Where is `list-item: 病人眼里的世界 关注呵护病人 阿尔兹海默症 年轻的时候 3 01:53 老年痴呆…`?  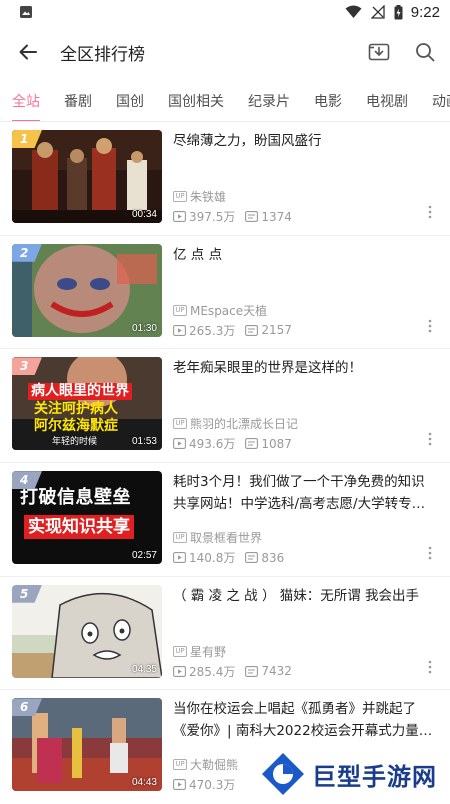
list-item: 病人眼里的世界 关注呵护病人 阿尔兹海默症 年轻的时候 3 01:53 老年痴呆… is located at coordinates (225, 406).